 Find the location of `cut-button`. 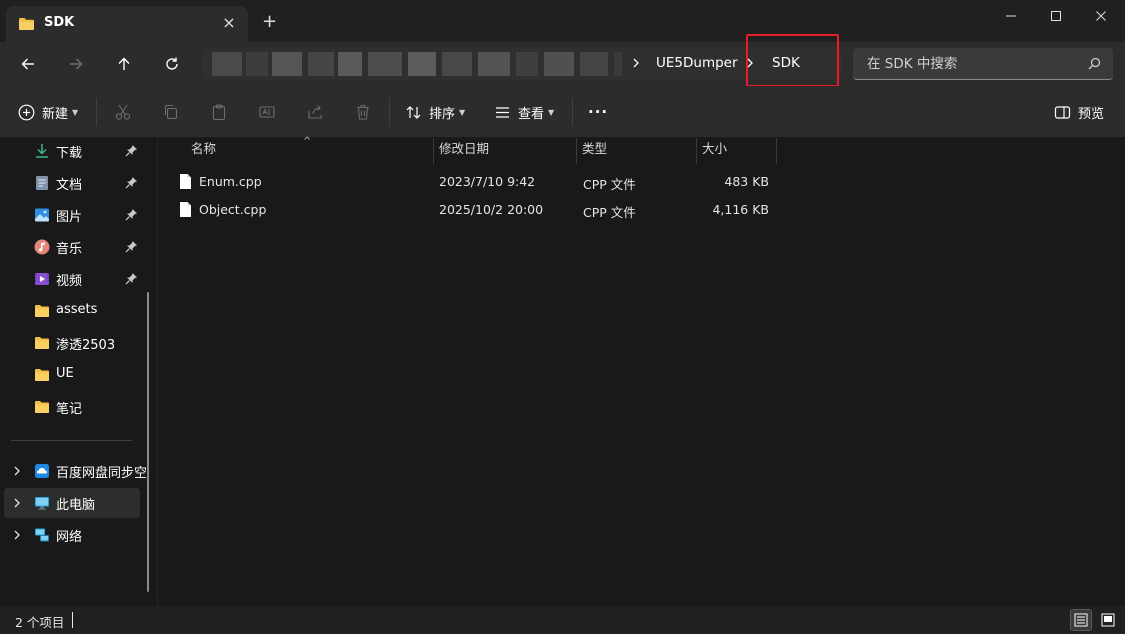

cut-button is located at coordinates (123, 112).